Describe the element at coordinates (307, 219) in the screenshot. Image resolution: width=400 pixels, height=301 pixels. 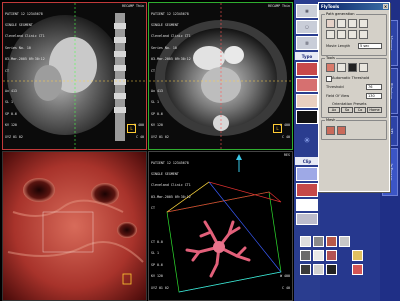
I see `clip-invert-icon` at that location.